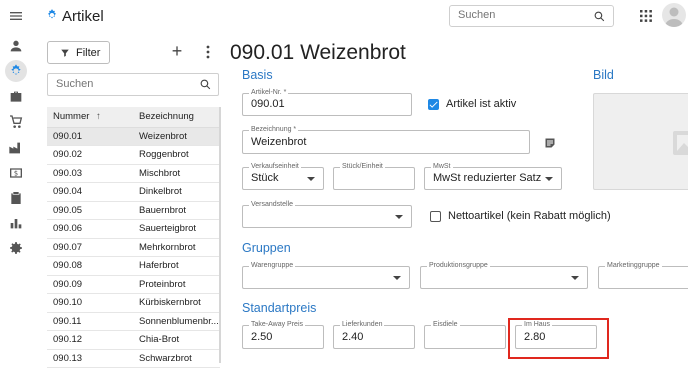 The height and width of the screenshot is (368, 688). I want to click on field-label: MwSt, so click(442, 167).